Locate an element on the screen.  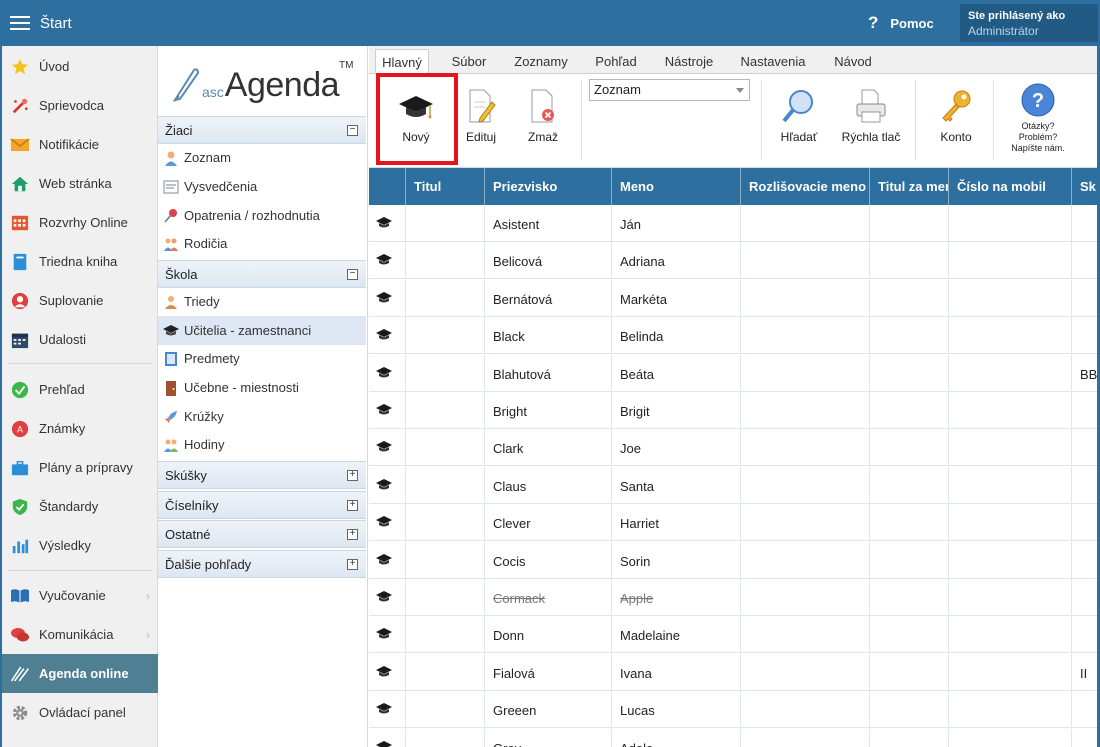
sidebar-item-standardy: Štandardy is located at coordinates (80, 506).